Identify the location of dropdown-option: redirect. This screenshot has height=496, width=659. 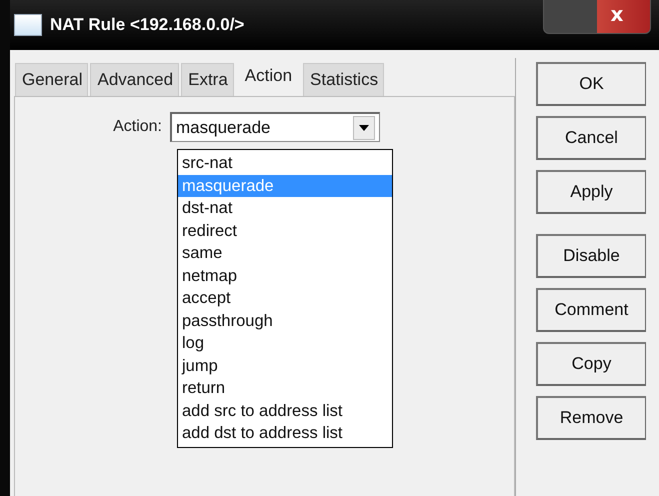
(285, 231).